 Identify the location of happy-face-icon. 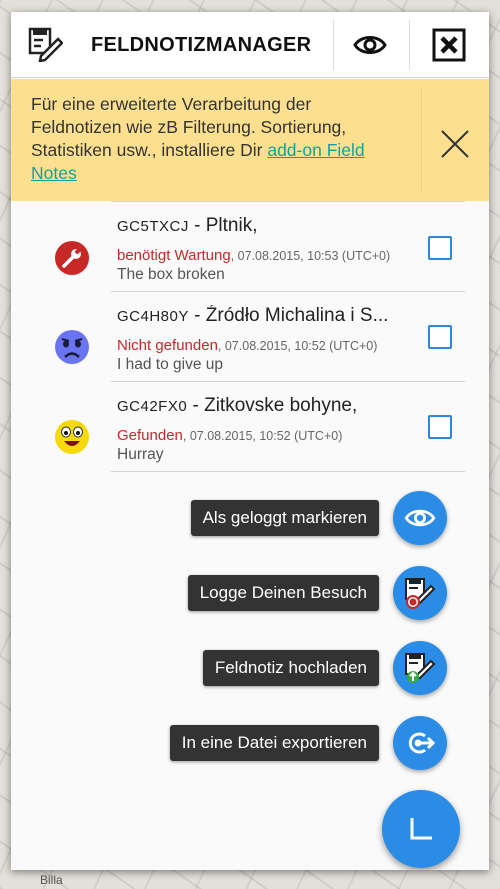
(72, 437).